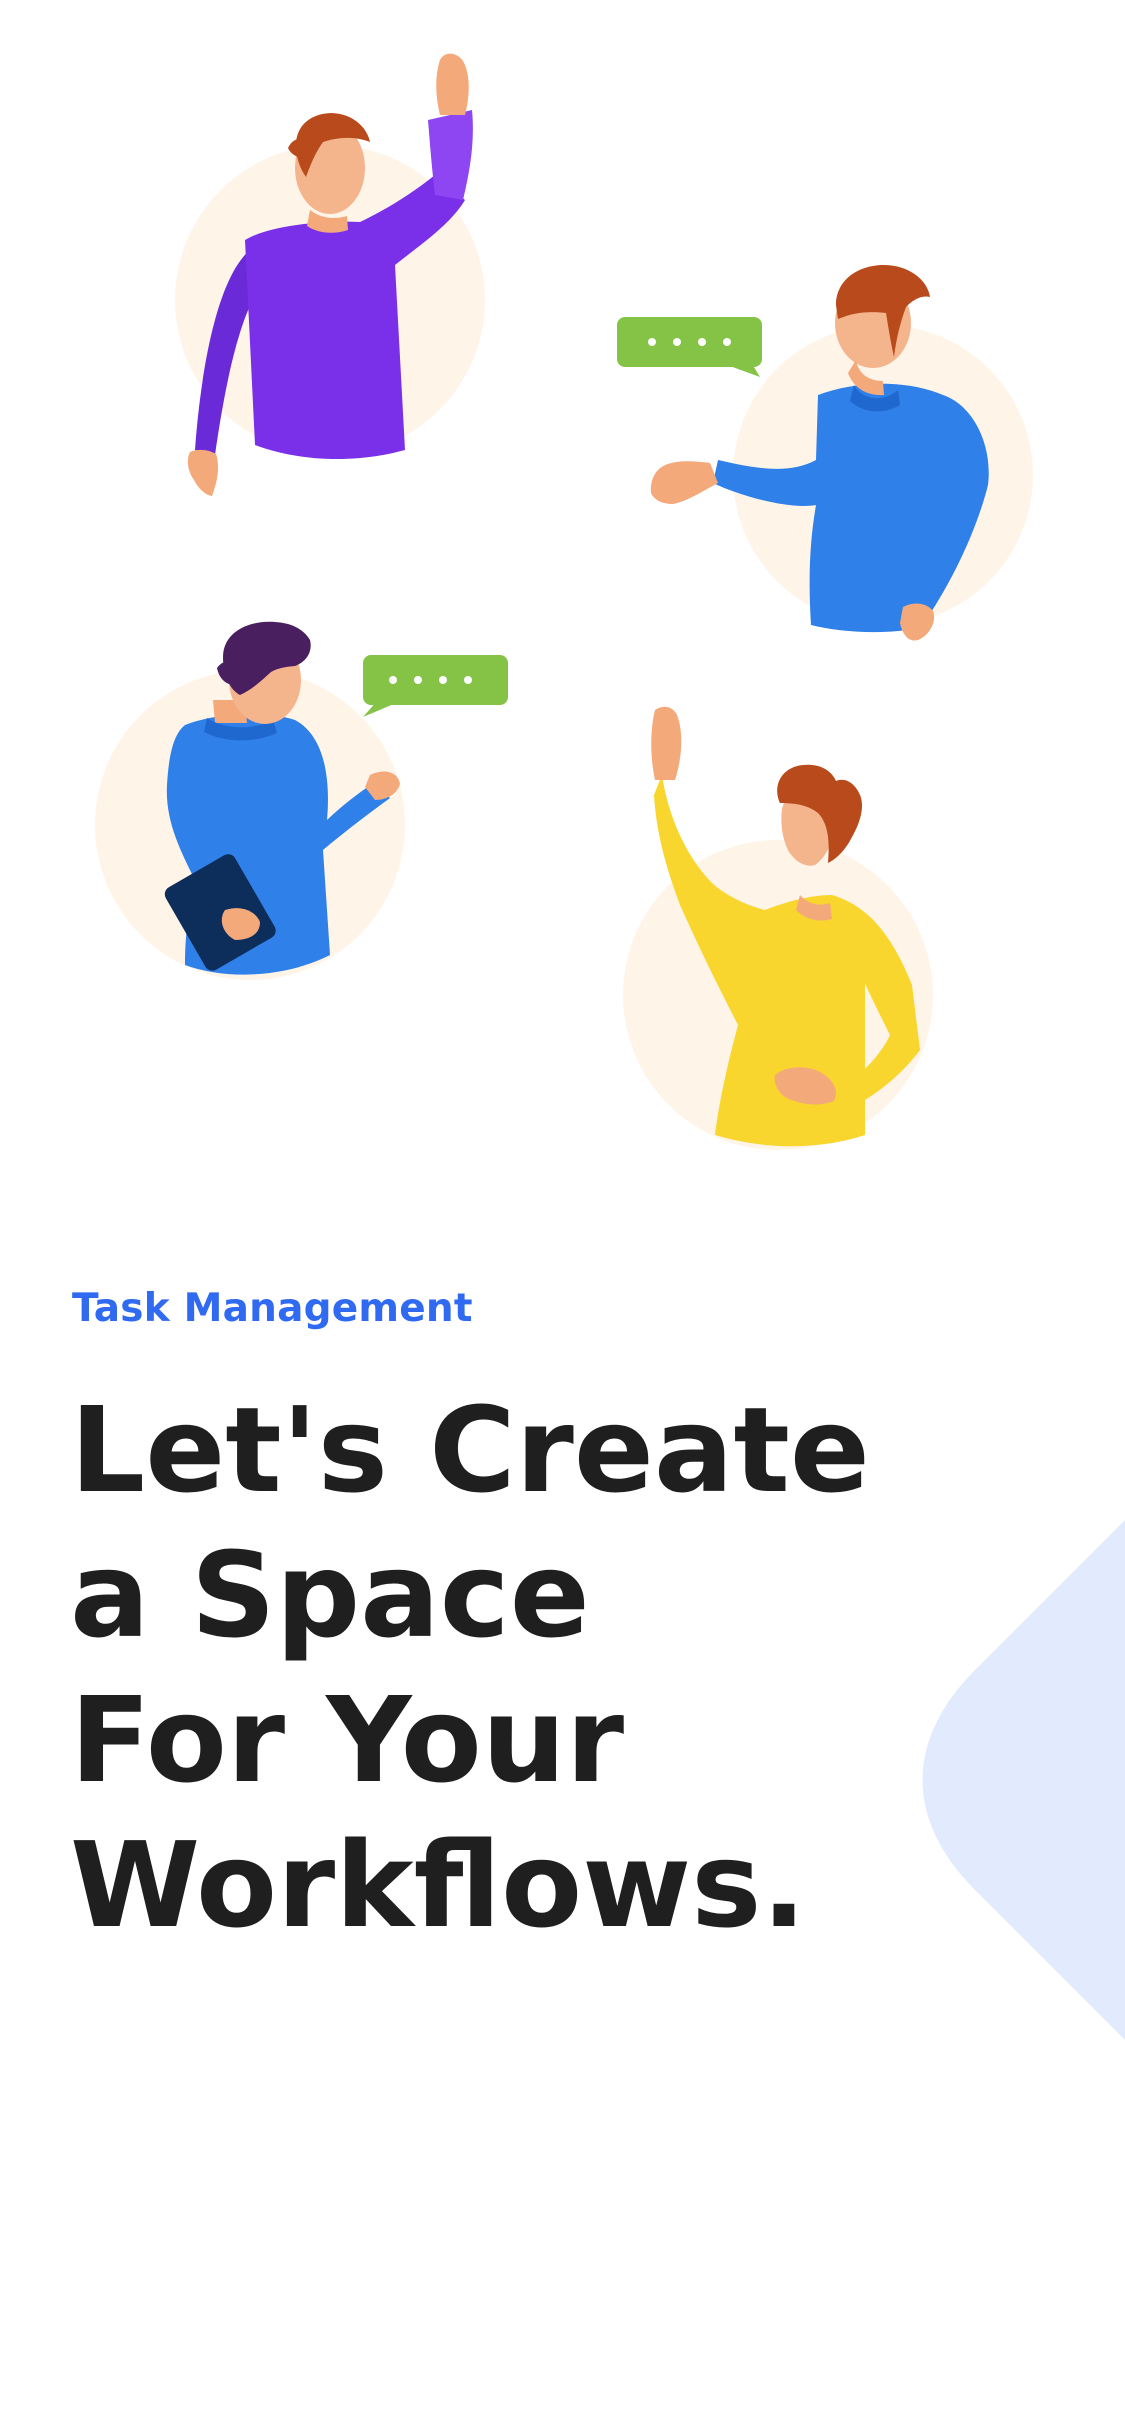 The image size is (1125, 2436). Describe the element at coordinates (841, 453) in the screenshot. I see `talking-person` at that location.